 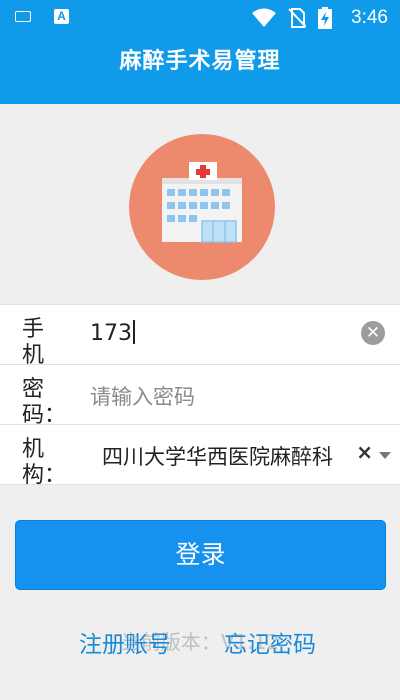 I want to click on login-button: 登录, so click(x=200, y=555).